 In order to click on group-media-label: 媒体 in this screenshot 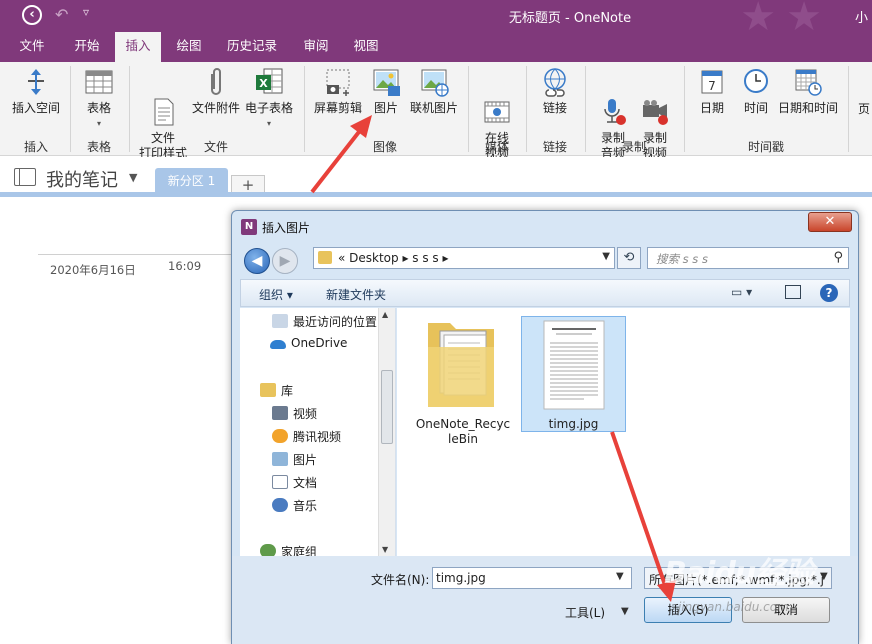, I will do `click(496, 147)`.